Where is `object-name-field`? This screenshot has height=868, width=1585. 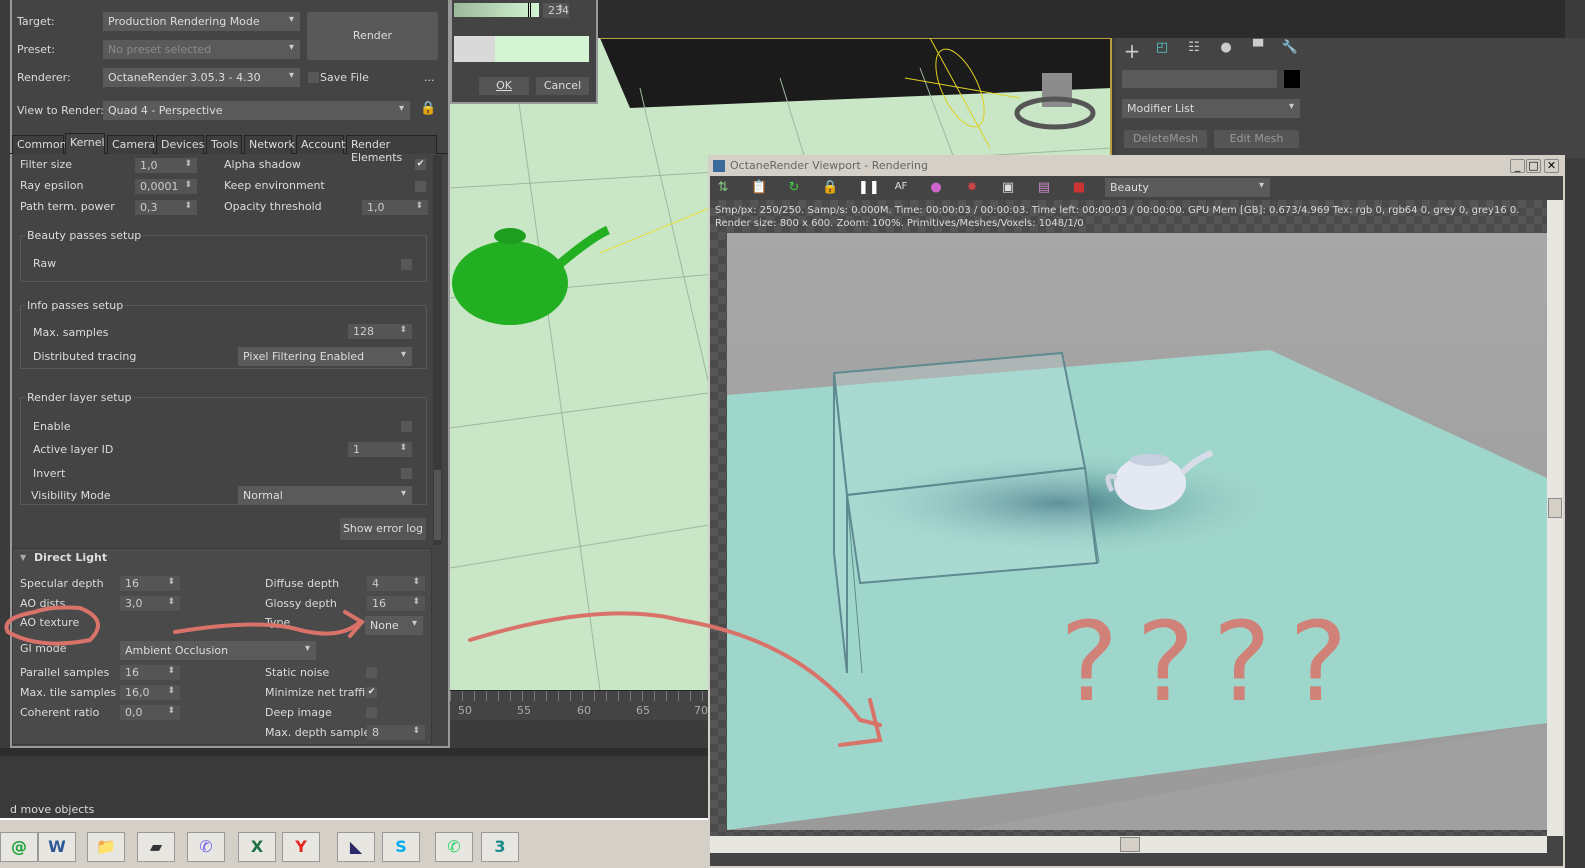 object-name-field is located at coordinates (1199, 79).